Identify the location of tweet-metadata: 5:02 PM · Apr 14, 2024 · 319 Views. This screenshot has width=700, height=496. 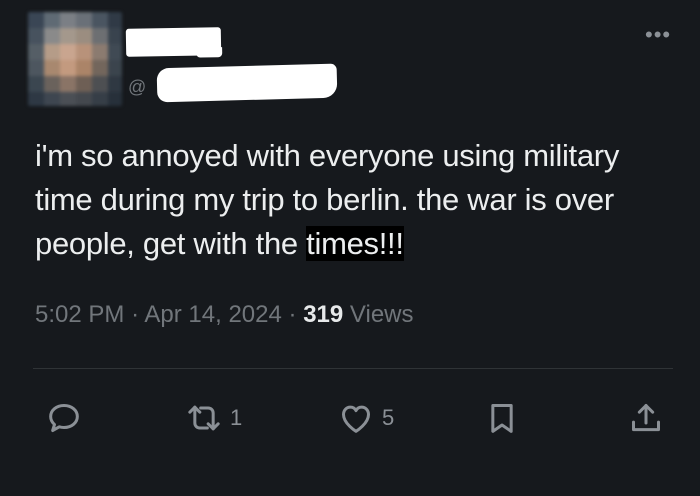
(224, 315).